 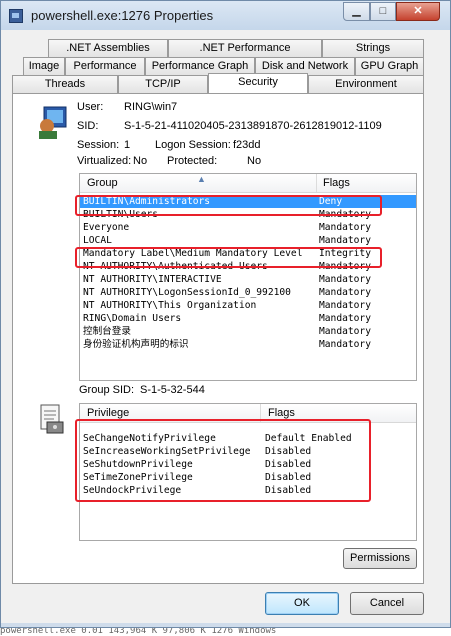 What do you see at coordinates (254, 161) in the screenshot?
I see `protected-value: No` at bounding box center [254, 161].